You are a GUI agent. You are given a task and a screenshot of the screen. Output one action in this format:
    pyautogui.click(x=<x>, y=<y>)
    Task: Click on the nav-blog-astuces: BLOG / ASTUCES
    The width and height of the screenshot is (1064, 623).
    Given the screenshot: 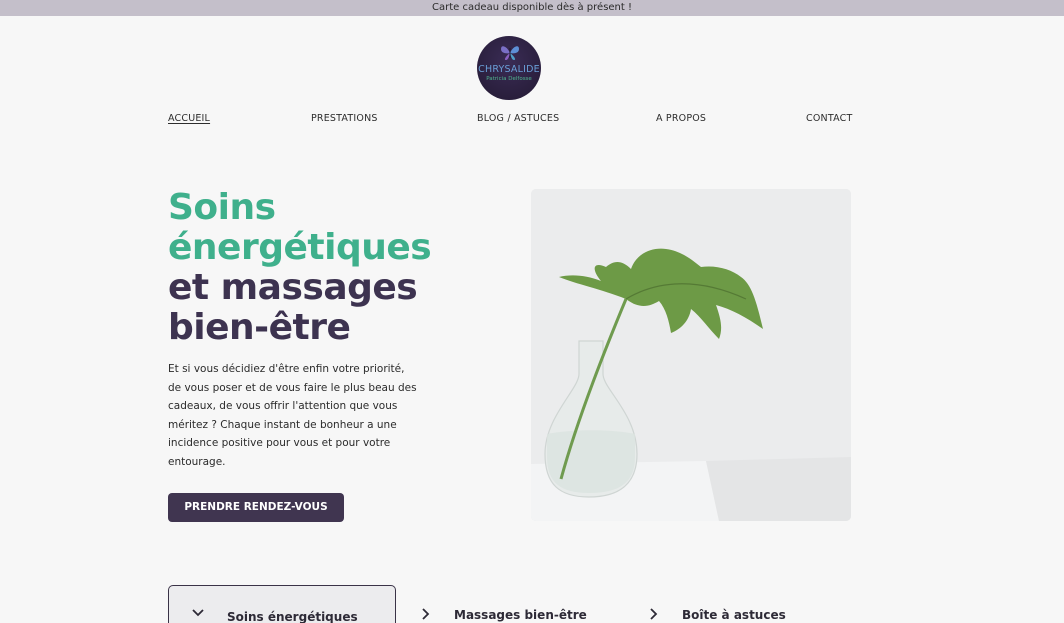 What is the action you would take?
    pyautogui.click(x=518, y=118)
    